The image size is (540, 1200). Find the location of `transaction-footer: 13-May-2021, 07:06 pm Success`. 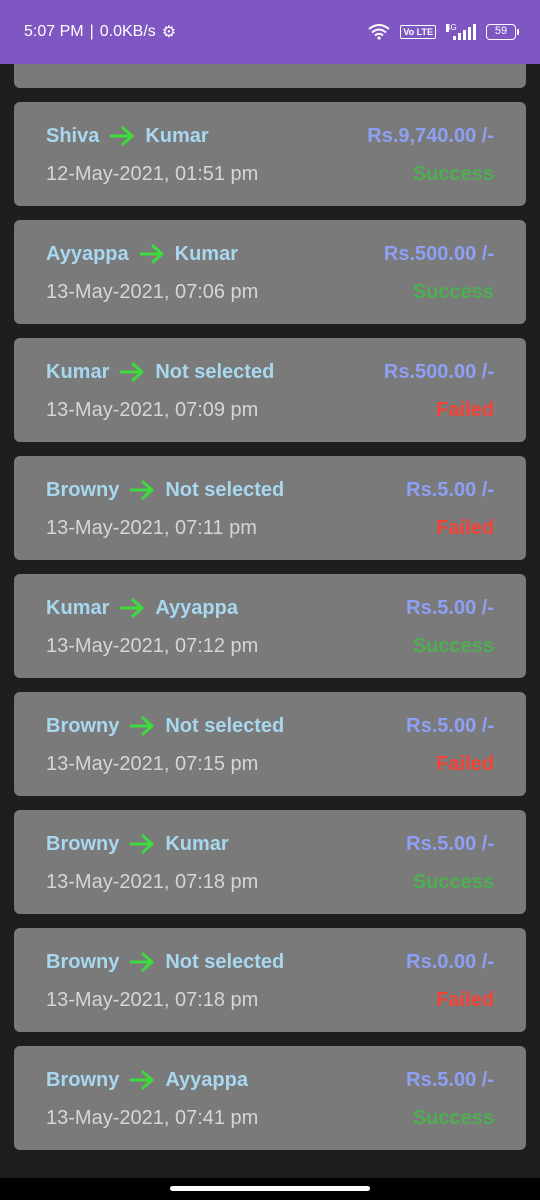

transaction-footer: 13-May-2021, 07:06 pm Success is located at coordinates (270, 292).